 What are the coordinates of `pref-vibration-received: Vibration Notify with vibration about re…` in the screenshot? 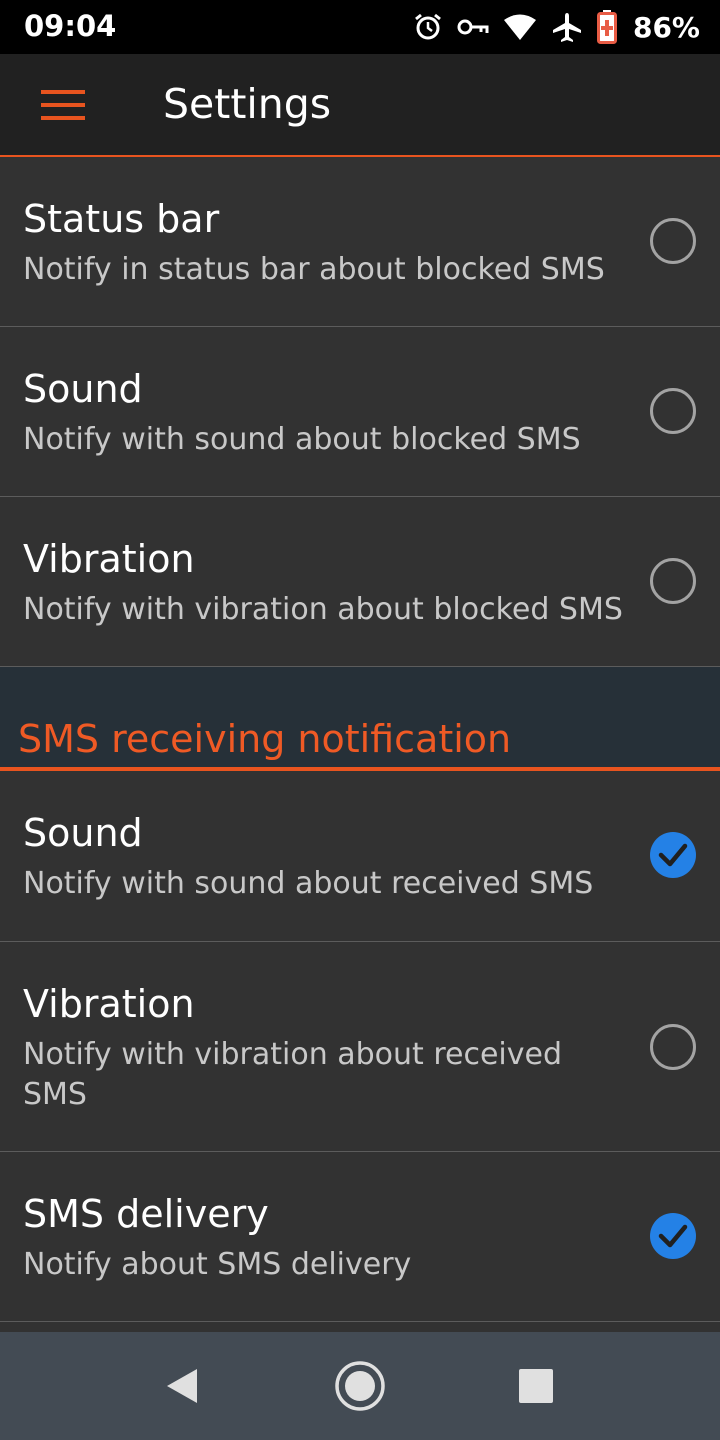 It's located at (360, 1047).